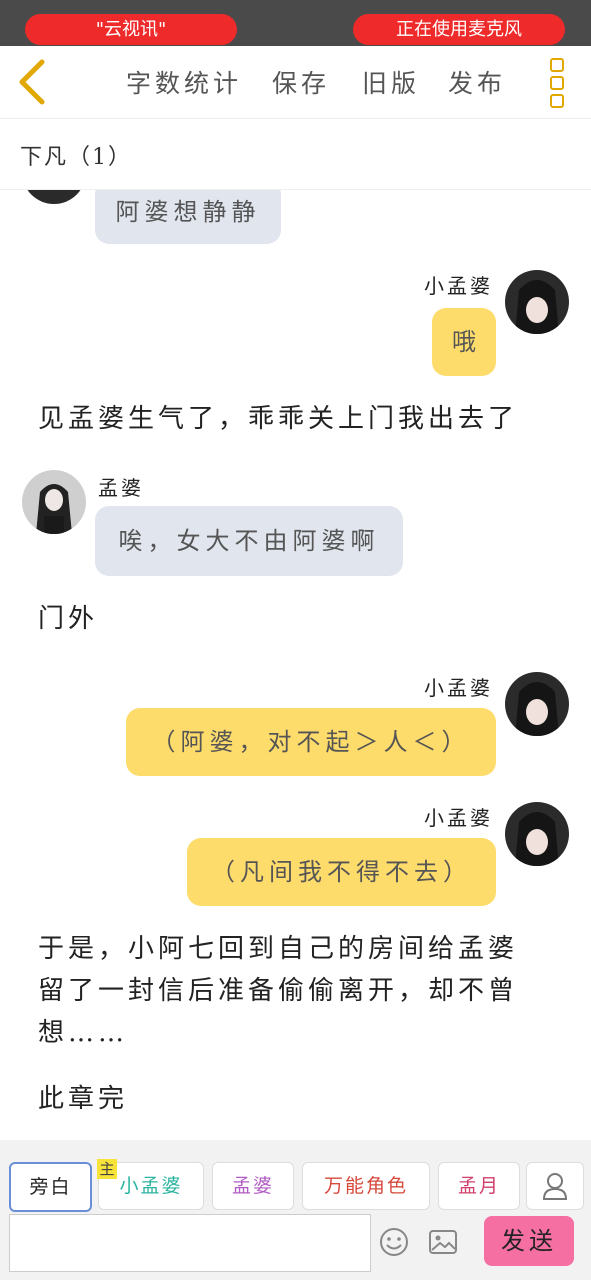  I want to click on chat-bubble-left: 唉，女大不由阿婆啊, so click(249, 541).